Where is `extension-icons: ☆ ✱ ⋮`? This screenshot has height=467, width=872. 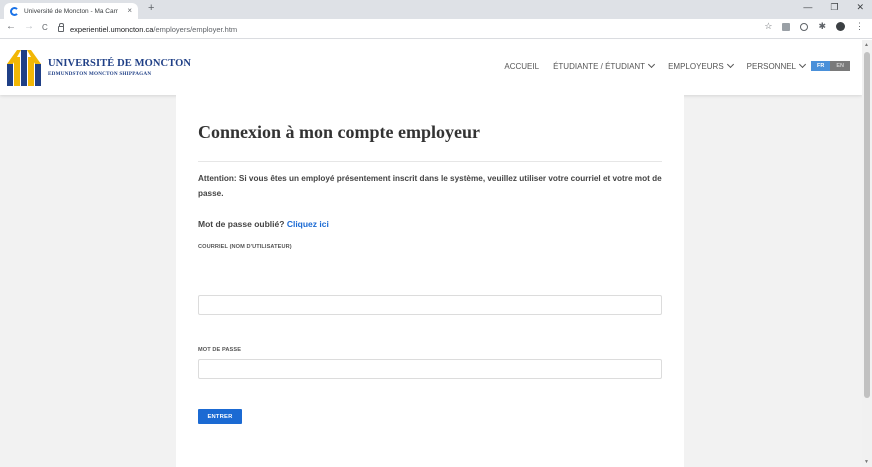 extension-icons: ☆ ✱ ⋮ is located at coordinates (814, 26).